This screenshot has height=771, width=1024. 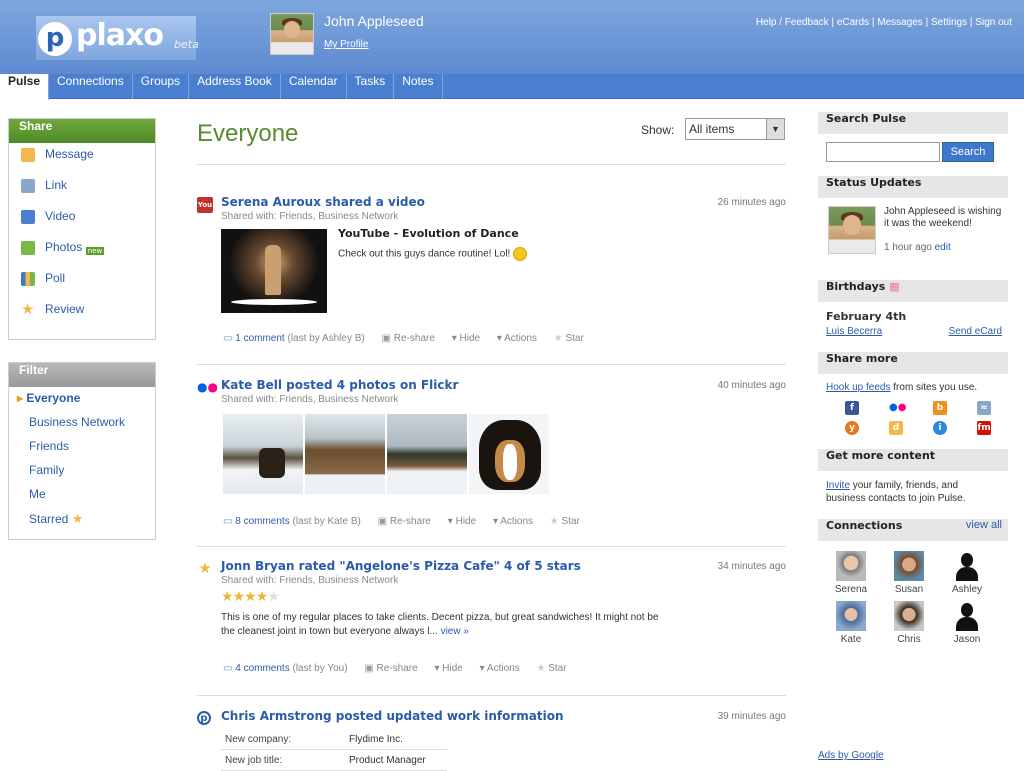 I want to click on comments-link: 4 comments, so click(x=262, y=668).